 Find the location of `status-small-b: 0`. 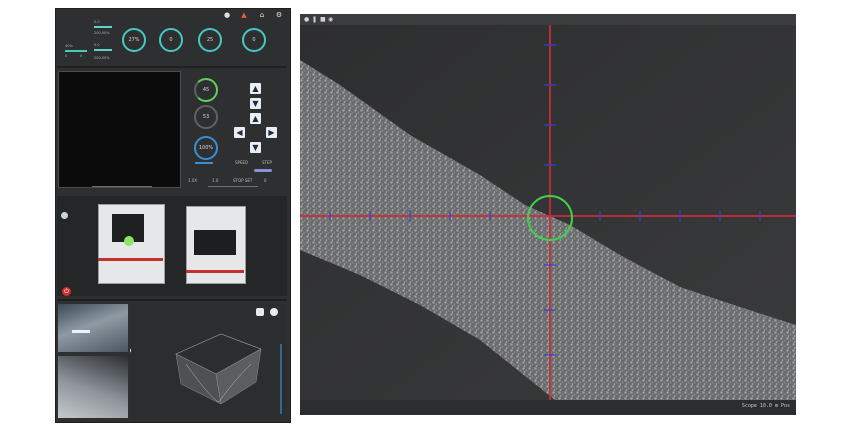

status-small-b: 0 is located at coordinates (81, 56).